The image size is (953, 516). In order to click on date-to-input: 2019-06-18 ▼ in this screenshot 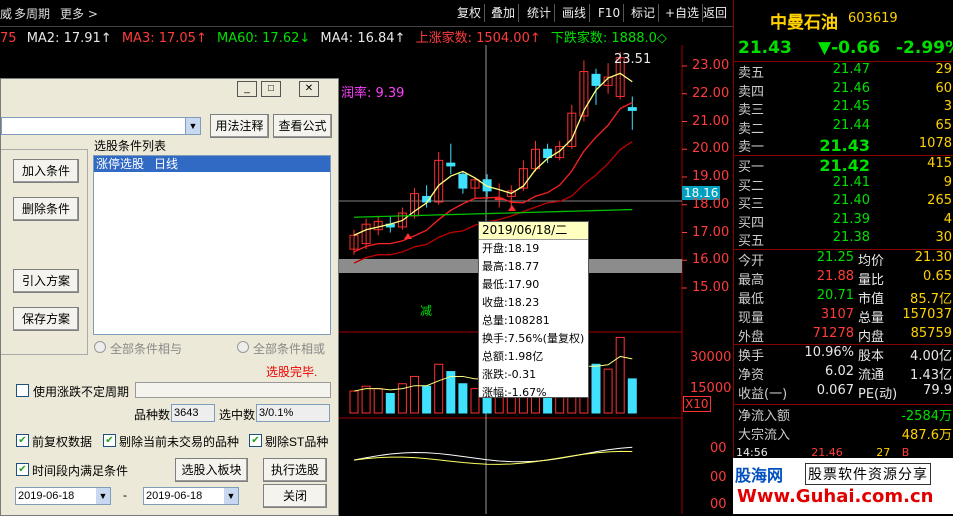, I will do `click(191, 496)`.